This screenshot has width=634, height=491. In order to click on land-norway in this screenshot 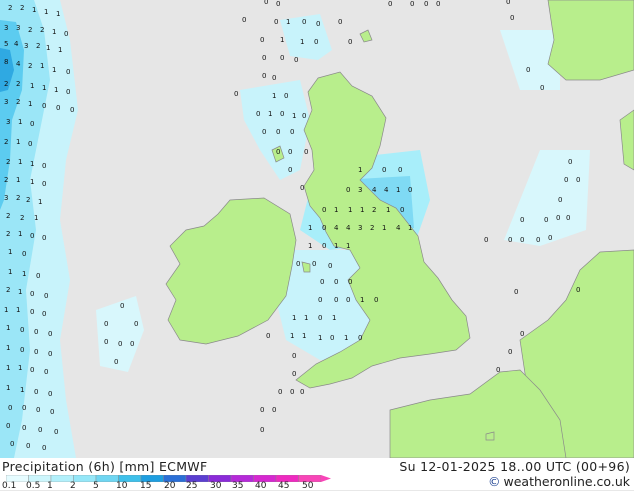, I will do `click(590, 40)`.